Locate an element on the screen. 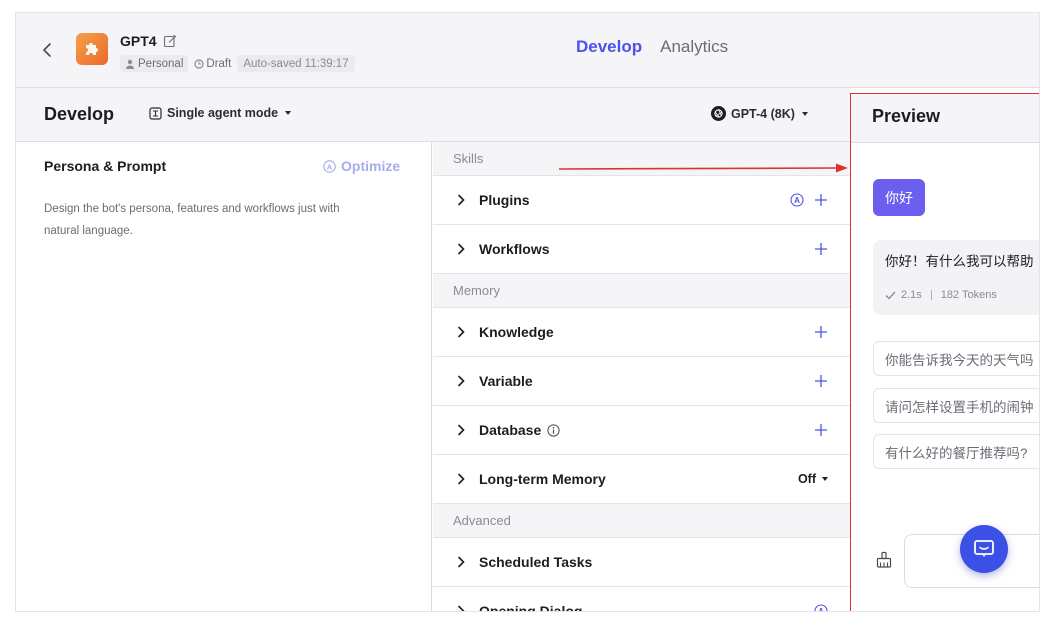 This screenshot has width=1053, height=628. section-advanced: Advanced is located at coordinates (641, 521).